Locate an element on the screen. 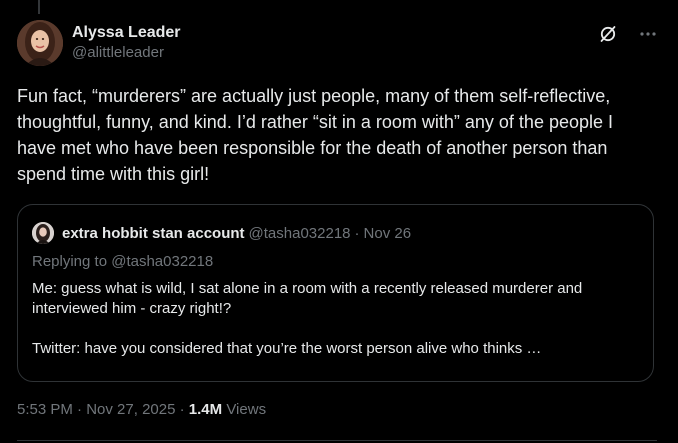 This screenshot has width=678, height=443. author-names: Alyssa Leader @alittleleader is located at coordinates (126, 43).